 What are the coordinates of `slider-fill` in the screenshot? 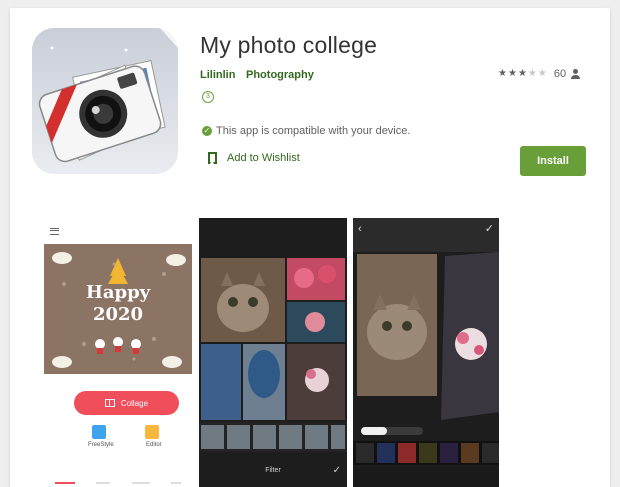 It's located at (374, 431).